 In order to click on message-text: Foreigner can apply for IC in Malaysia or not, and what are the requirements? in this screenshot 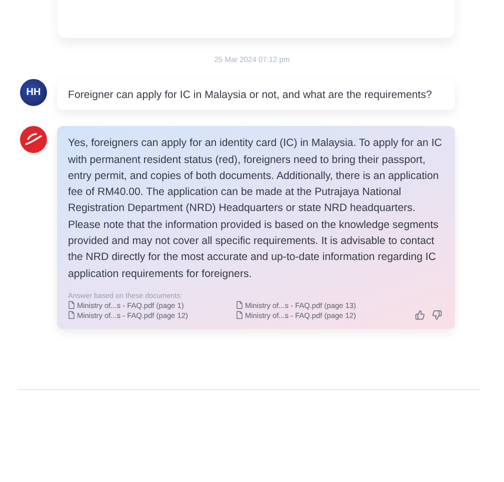, I will do `click(250, 95)`.